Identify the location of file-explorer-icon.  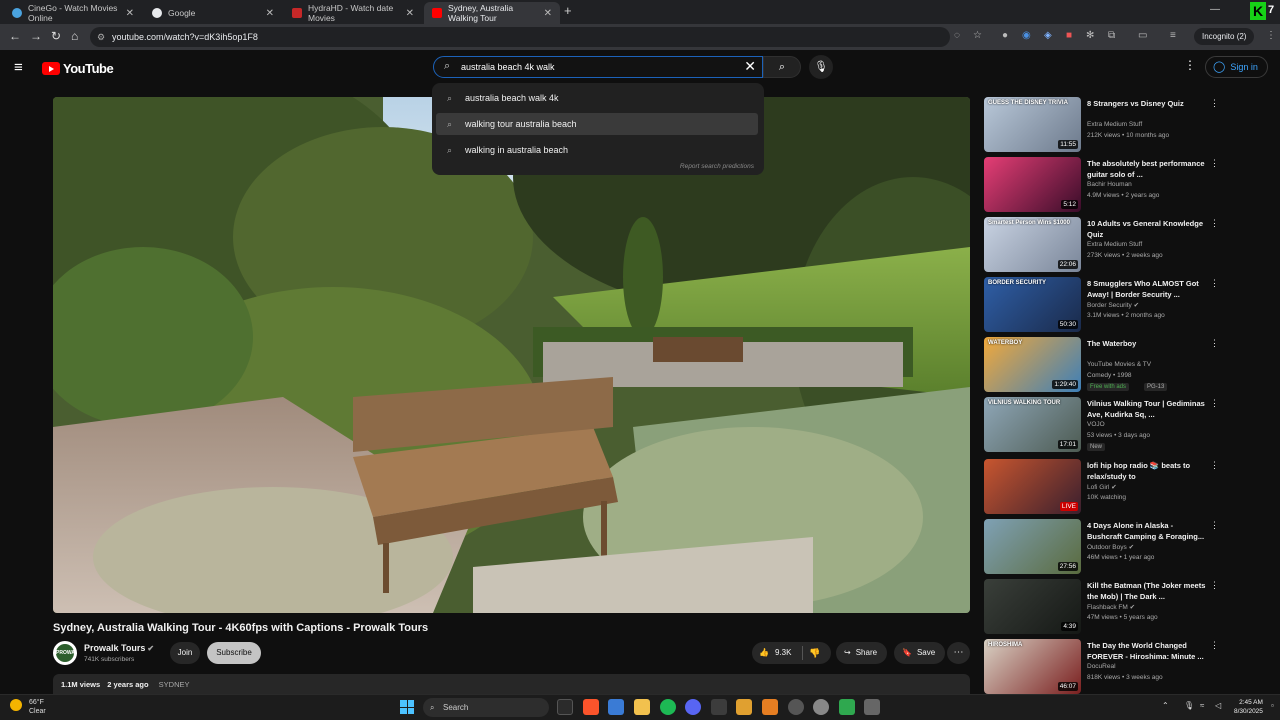
(642, 707).